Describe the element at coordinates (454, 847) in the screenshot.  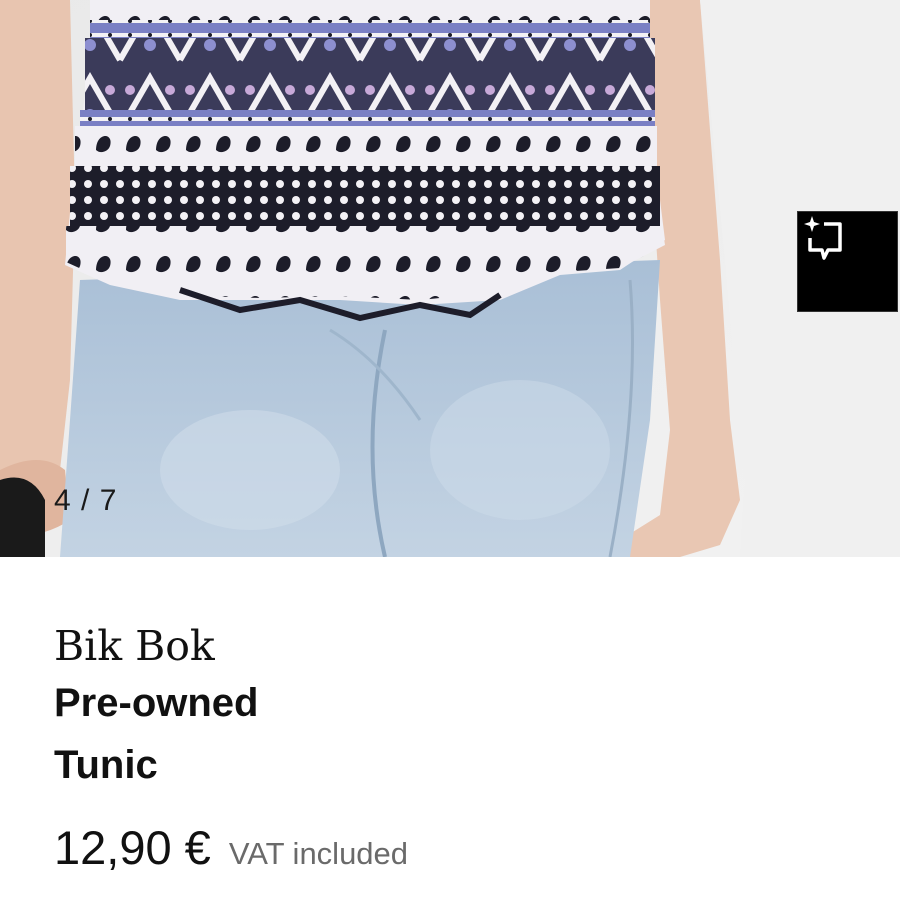
I see `price-row: 12,90 € VAT included` at that location.